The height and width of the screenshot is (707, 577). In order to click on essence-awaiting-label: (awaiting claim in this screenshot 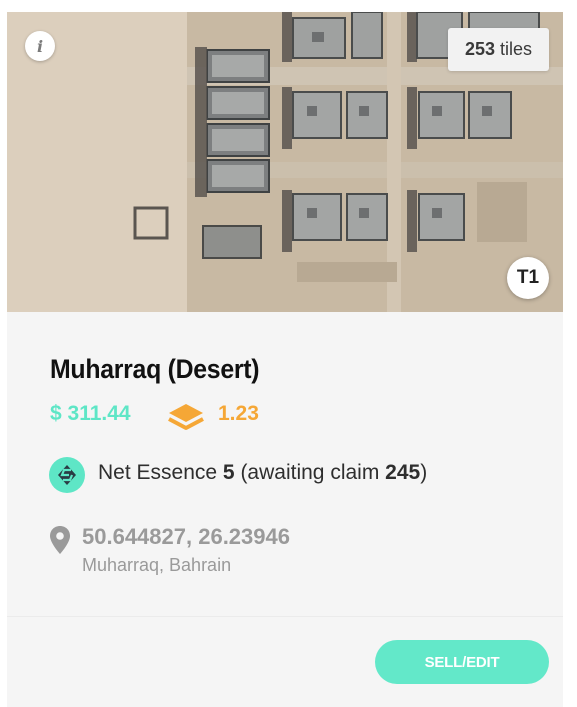, I will do `click(310, 472)`.